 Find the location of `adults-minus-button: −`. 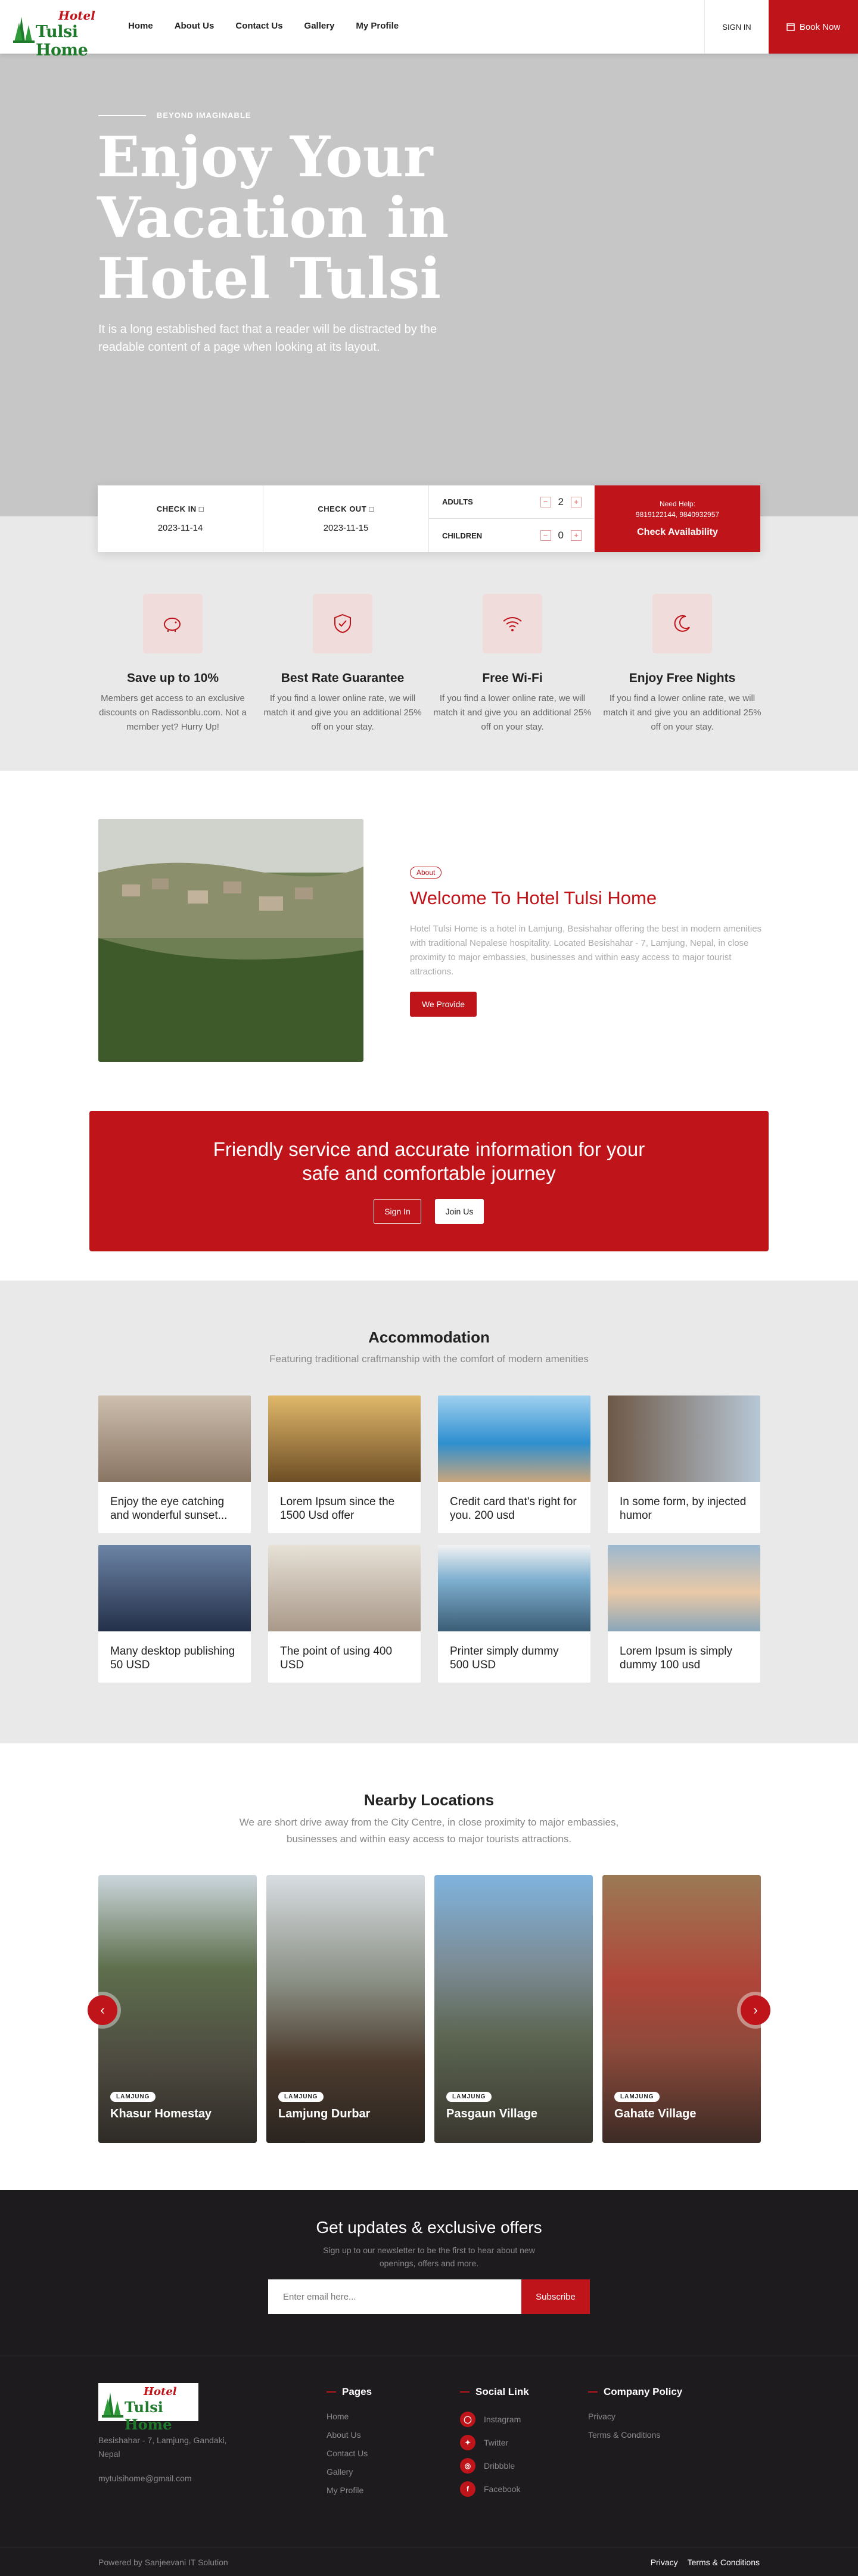

adults-minus-button: − is located at coordinates (545, 501).